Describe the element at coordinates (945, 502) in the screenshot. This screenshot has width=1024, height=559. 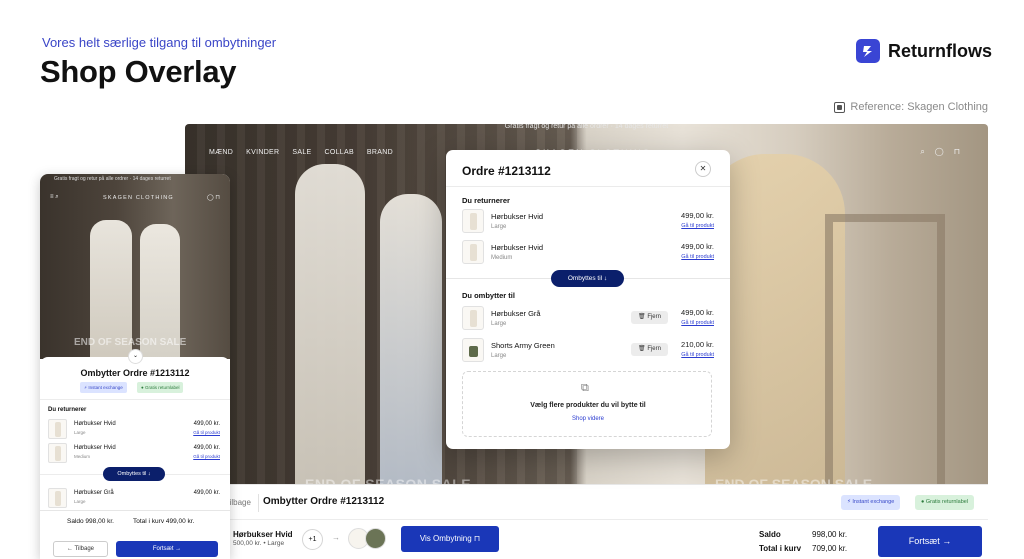
I see `free-return-label-badge: ● Gratis returnlabel` at that location.